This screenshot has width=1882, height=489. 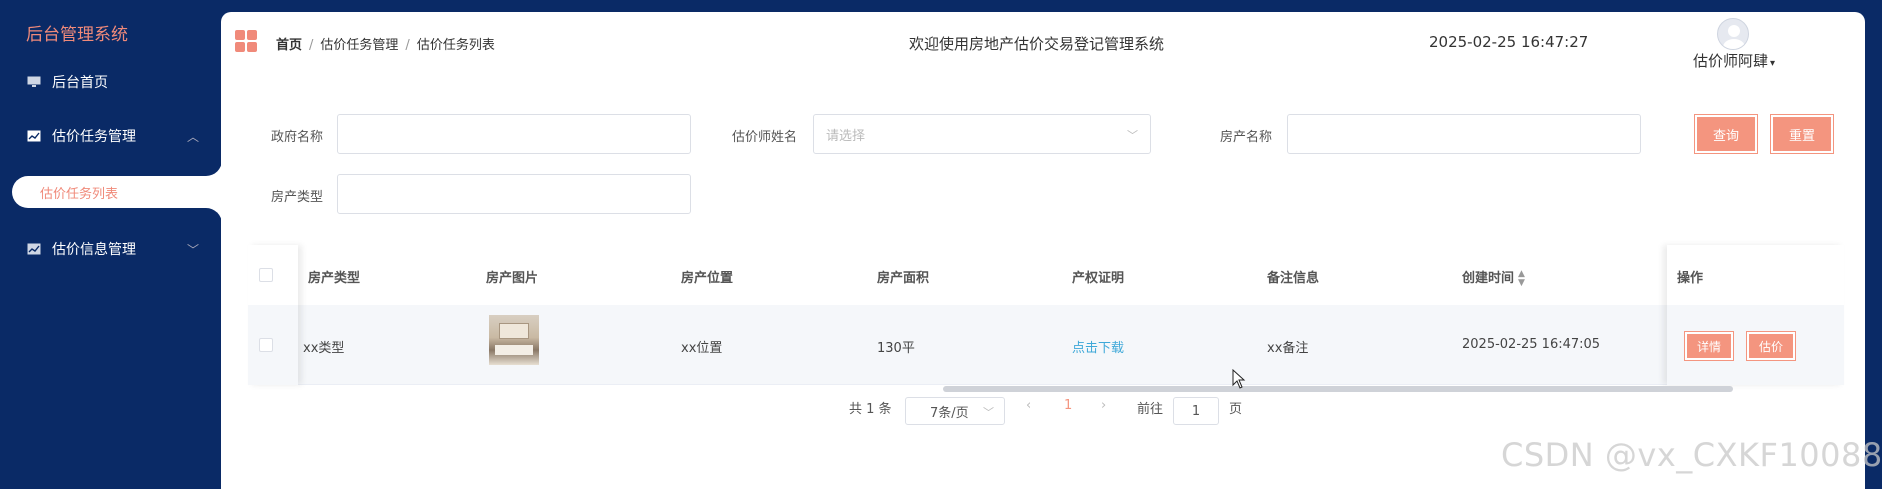 What do you see at coordinates (77, 35) in the screenshot?
I see `app-title: 后台管理系统` at bounding box center [77, 35].